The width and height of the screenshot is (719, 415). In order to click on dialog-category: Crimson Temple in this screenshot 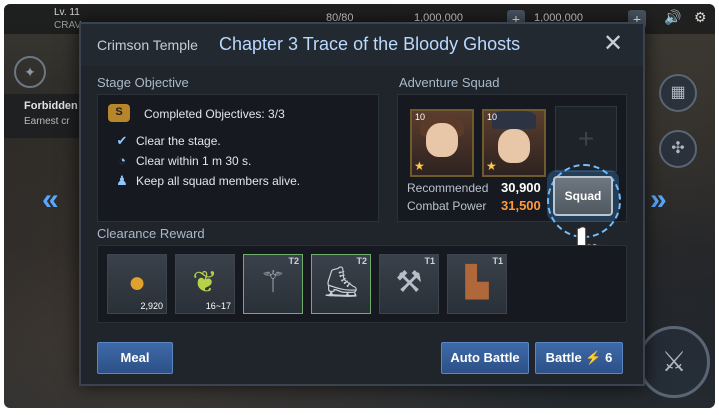, I will do `click(147, 45)`.